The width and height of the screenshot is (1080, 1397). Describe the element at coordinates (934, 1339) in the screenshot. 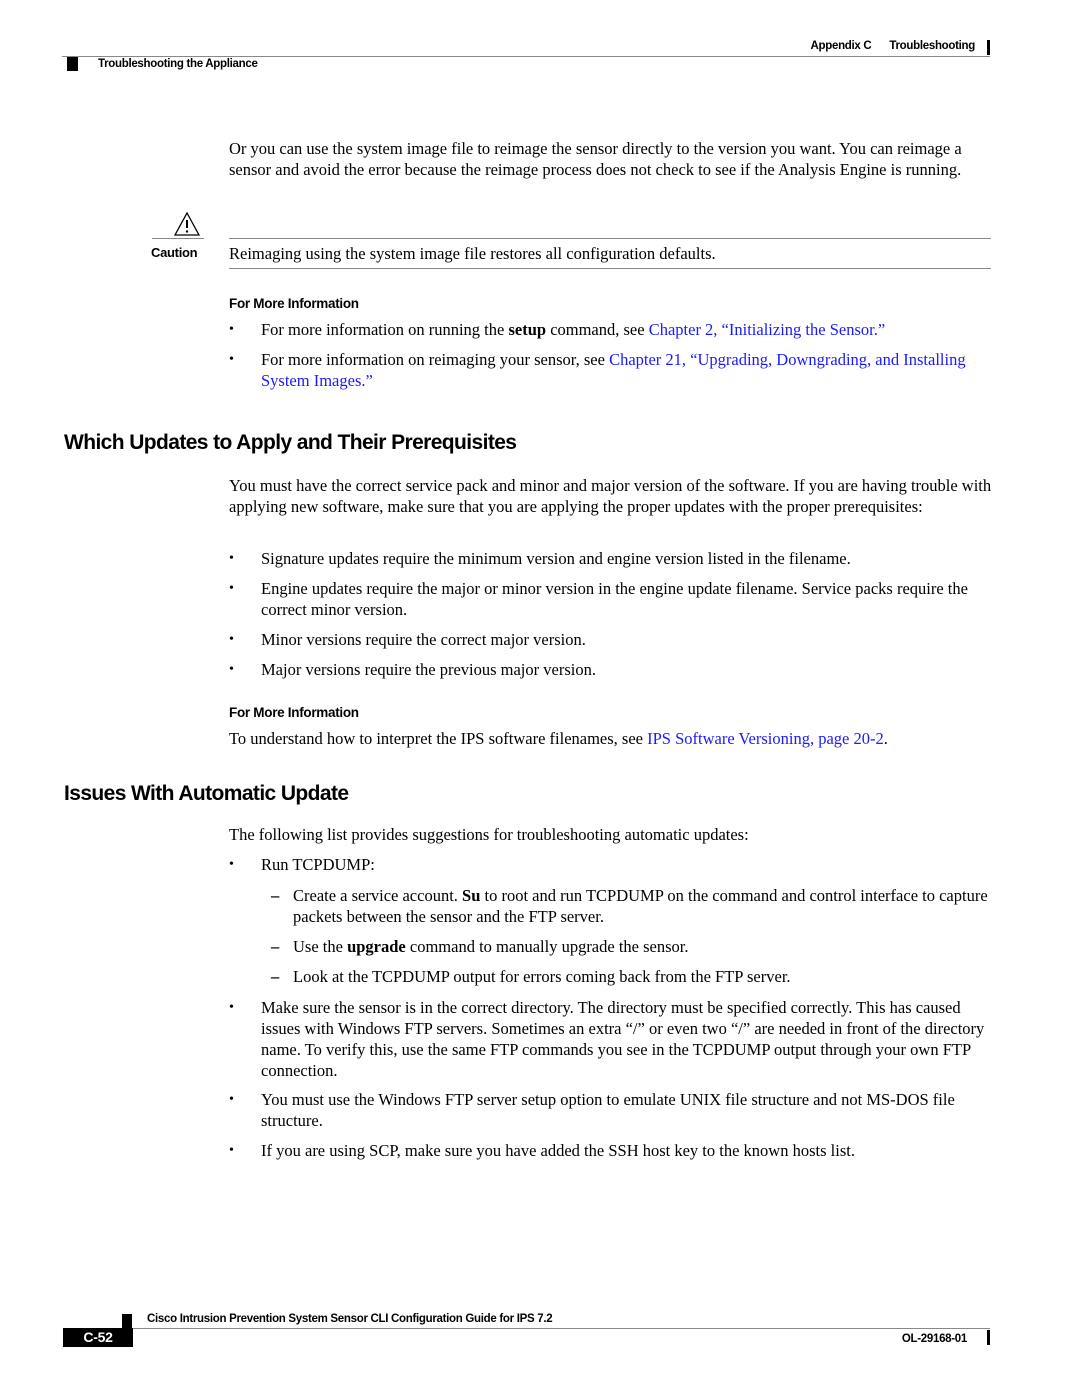

I see `document-number: OL-29168-01` at that location.